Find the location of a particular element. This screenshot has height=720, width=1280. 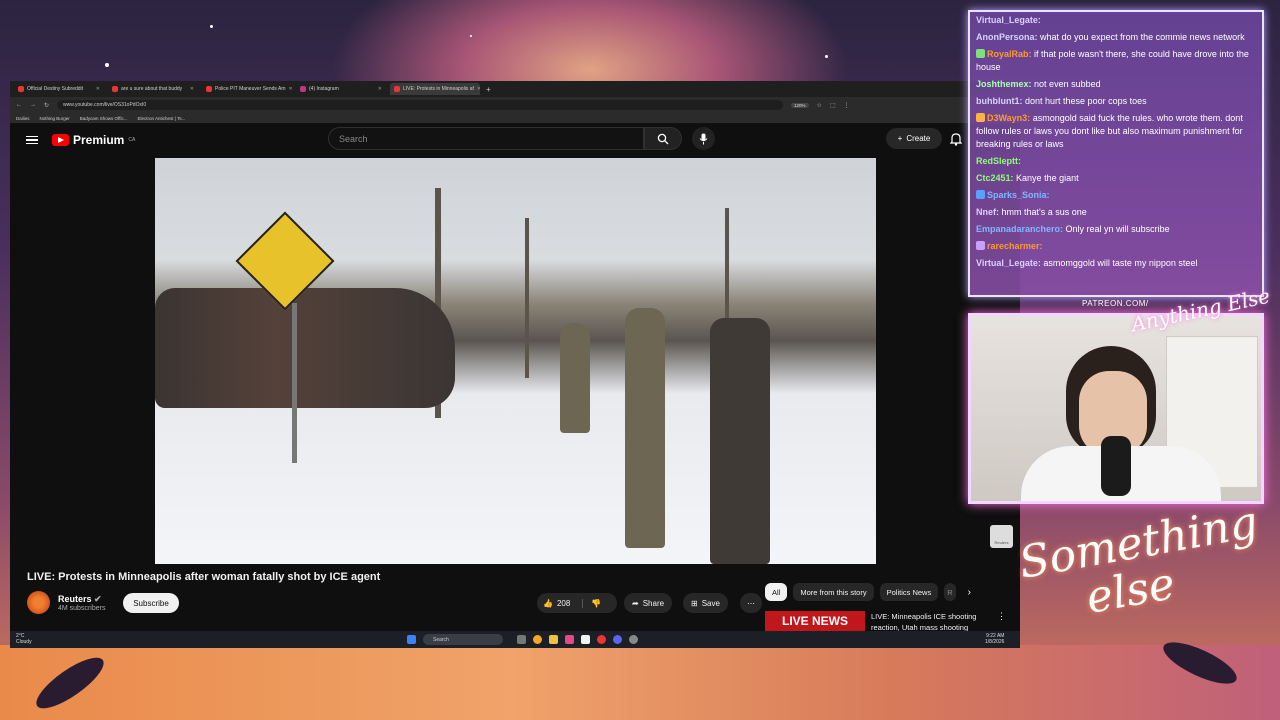

chat-text: asmomggold will taste my nippon steel is located at coordinates (1120, 263).